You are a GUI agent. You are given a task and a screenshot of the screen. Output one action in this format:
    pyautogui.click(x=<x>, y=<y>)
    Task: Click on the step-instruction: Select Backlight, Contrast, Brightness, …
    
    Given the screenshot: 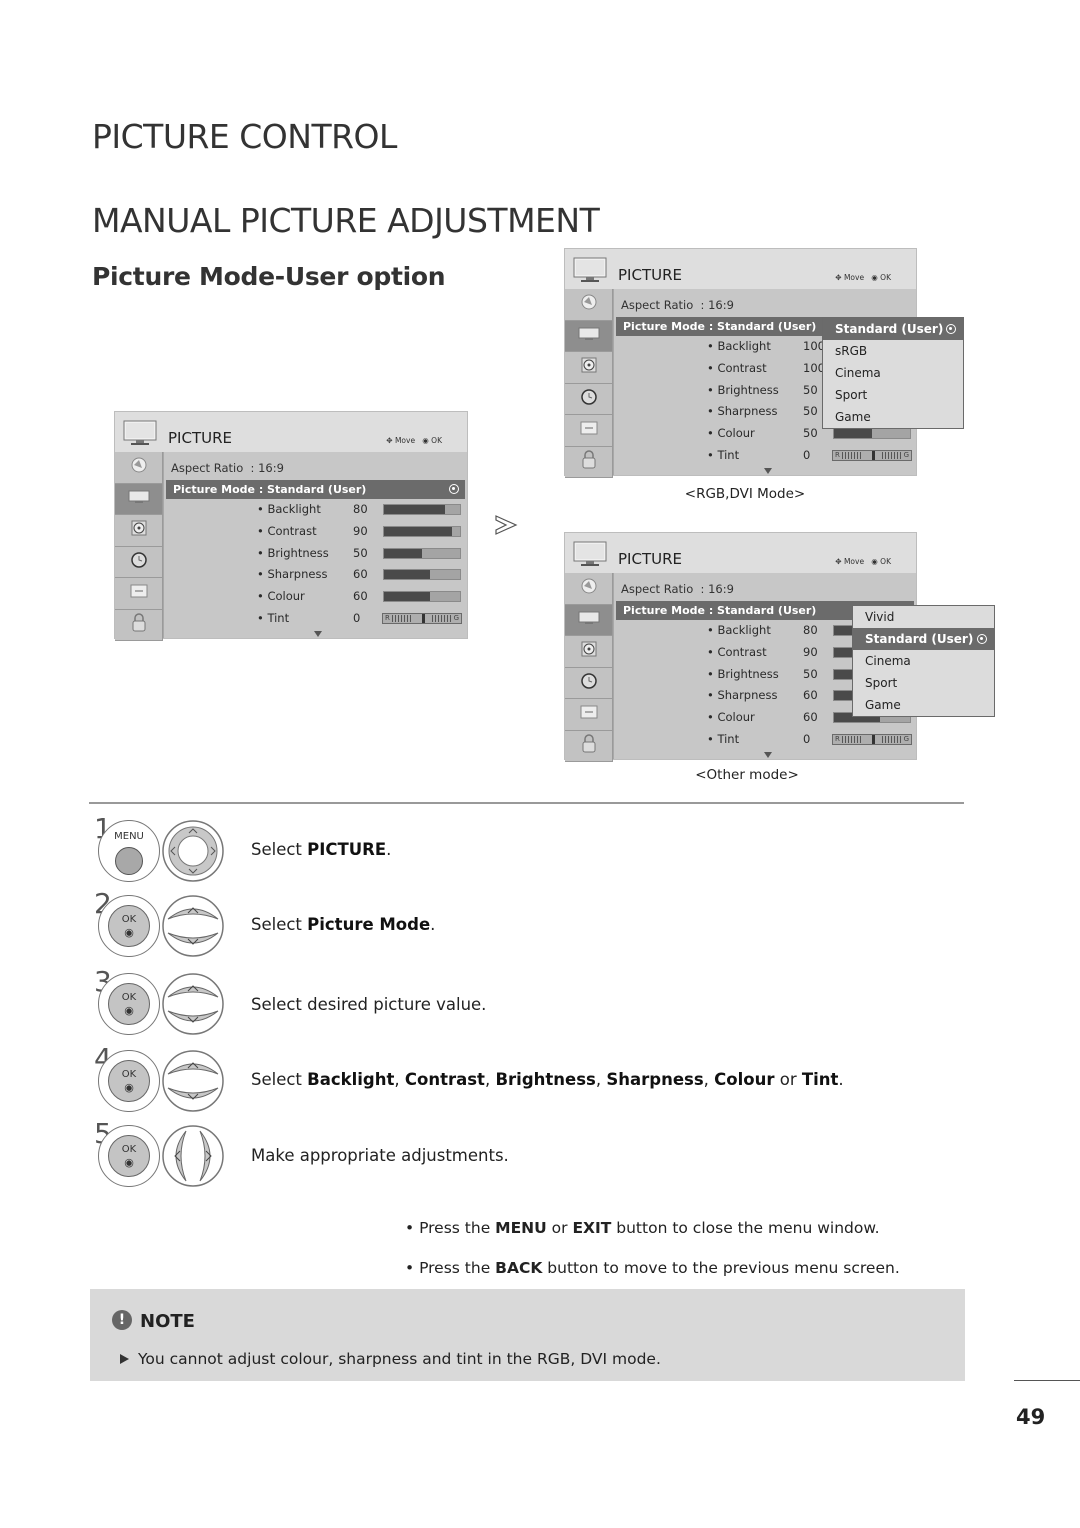 What is the action you would take?
    pyautogui.click(x=547, y=1079)
    